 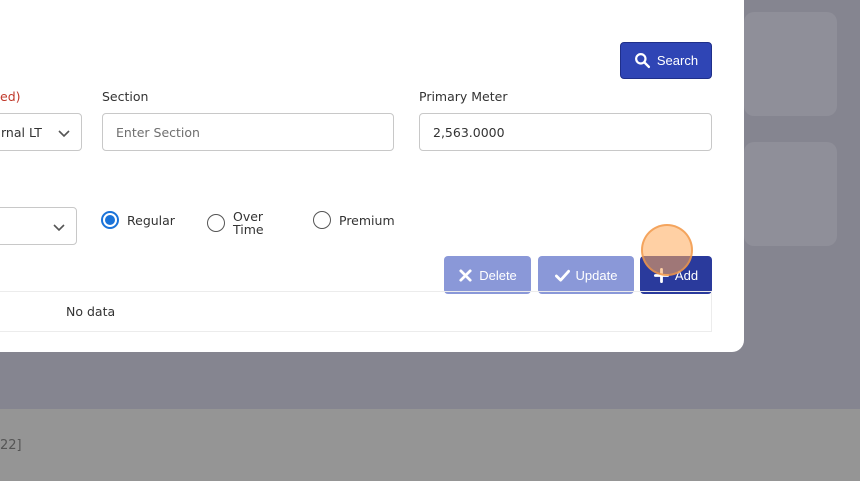 I want to click on search-icon, so click(x=642, y=61).